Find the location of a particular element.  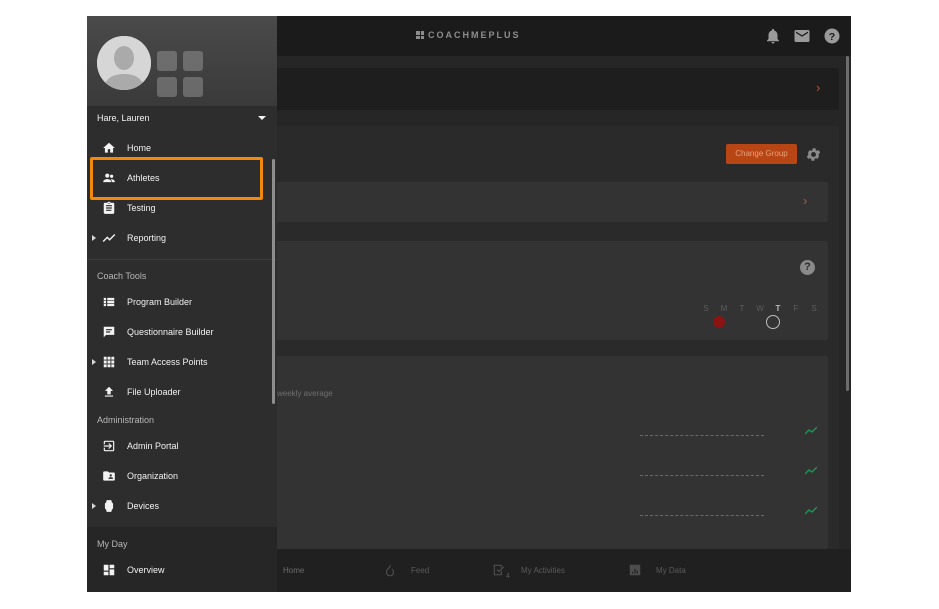

day-label: F is located at coordinates (796, 308).